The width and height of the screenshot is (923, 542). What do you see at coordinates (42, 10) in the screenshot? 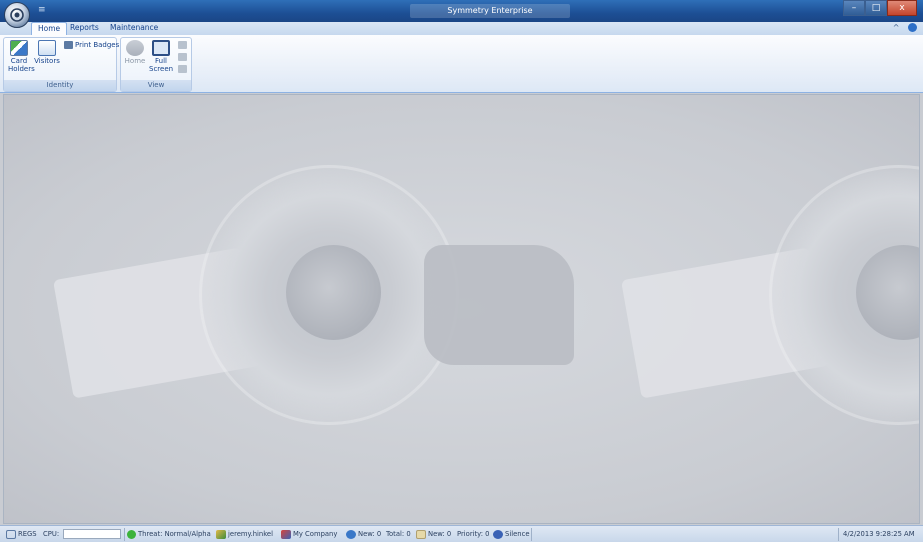
I see `quick-access-toolbar: ≡` at bounding box center [42, 10].